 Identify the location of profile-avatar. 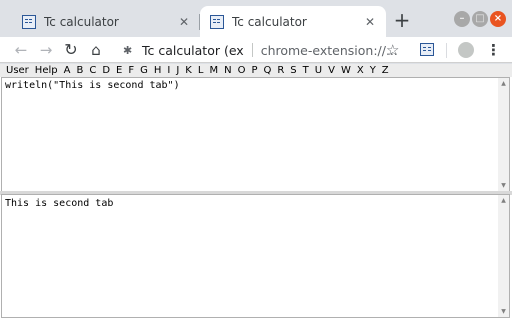
(466, 50).